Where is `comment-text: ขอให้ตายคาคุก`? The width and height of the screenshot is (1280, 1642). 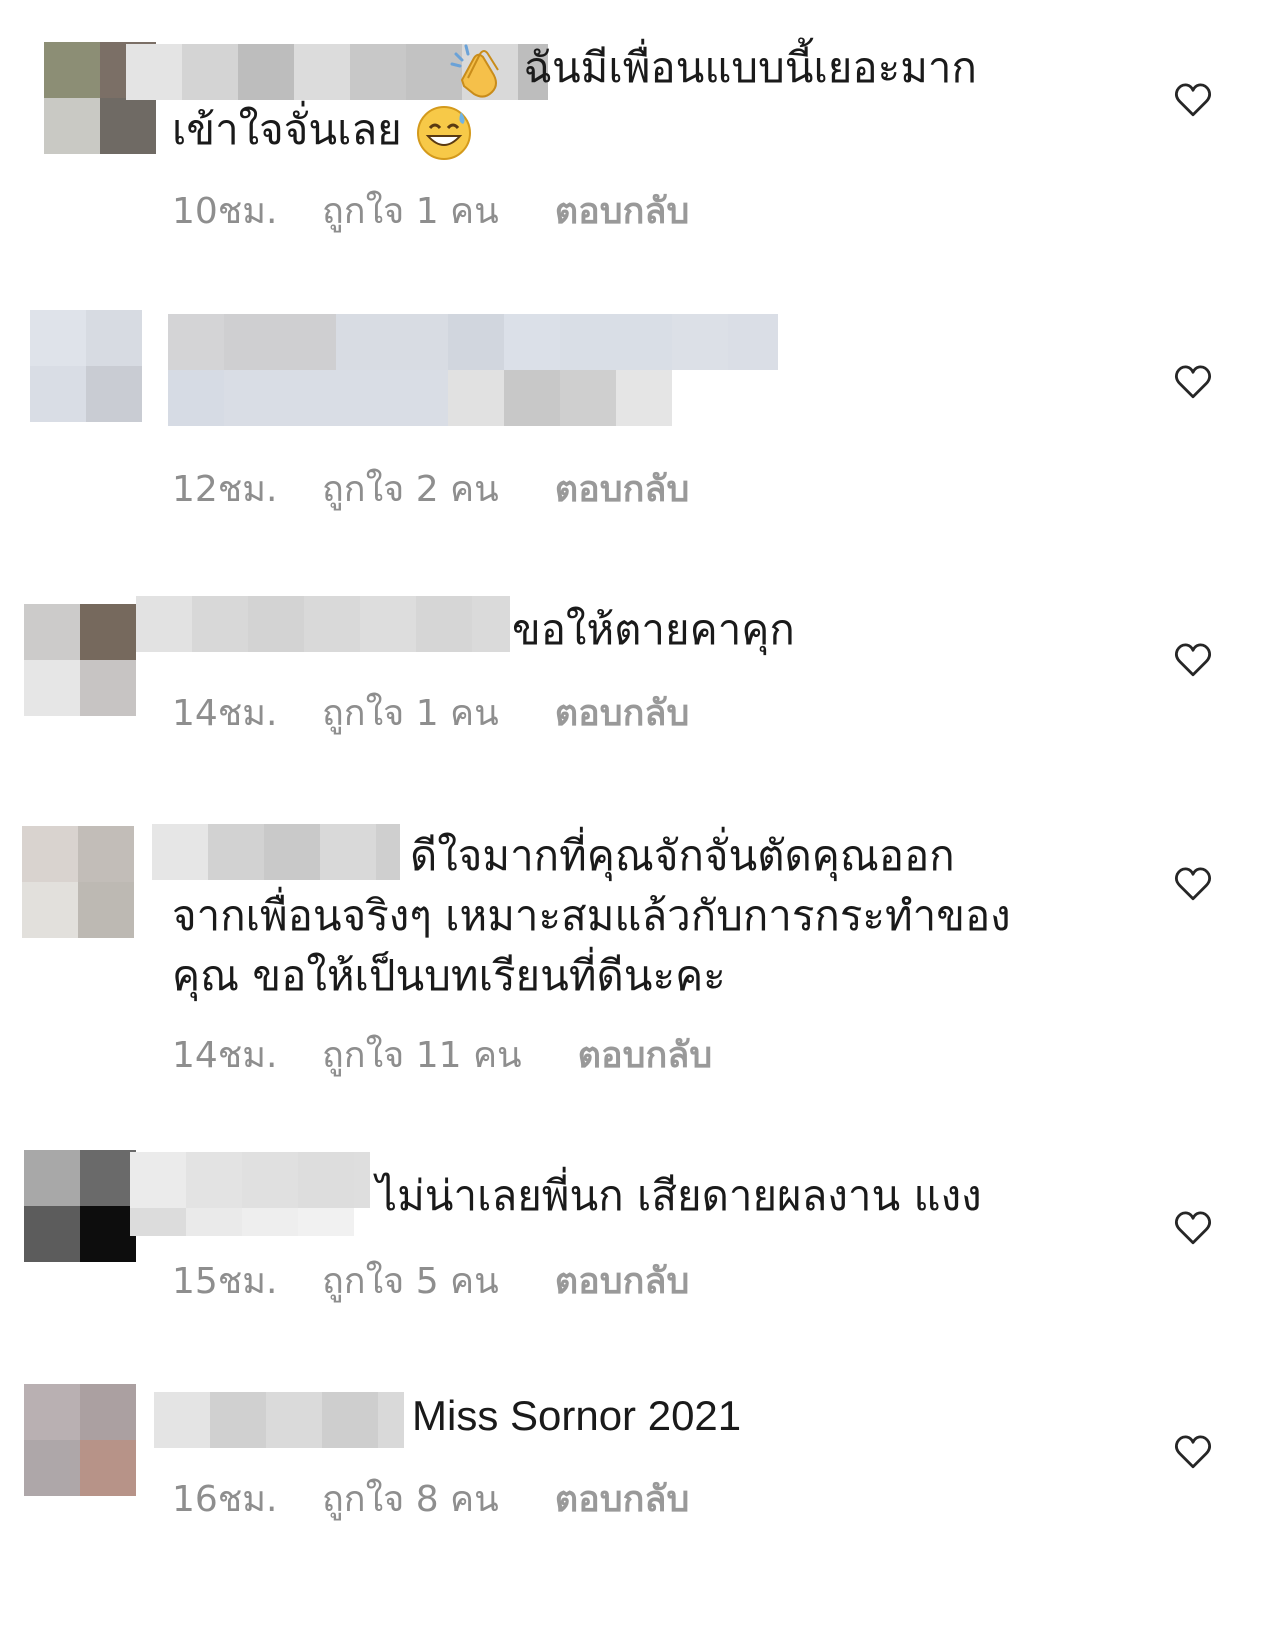 comment-text: ขอให้ตายคาคุก is located at coordinates (653, 629).